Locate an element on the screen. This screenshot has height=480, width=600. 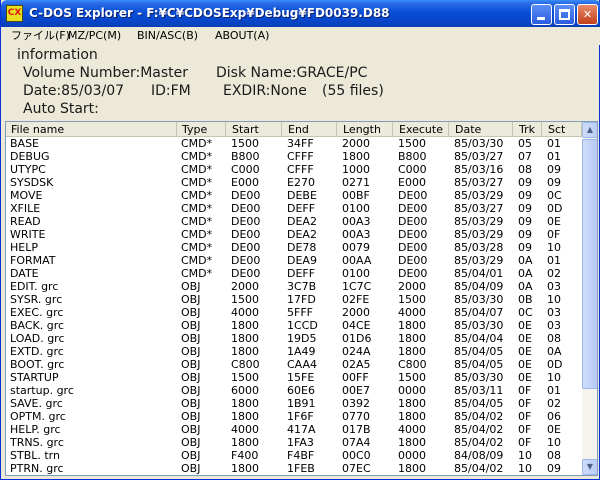
cell-execute: 1500 is located at coordinates (412, 377).